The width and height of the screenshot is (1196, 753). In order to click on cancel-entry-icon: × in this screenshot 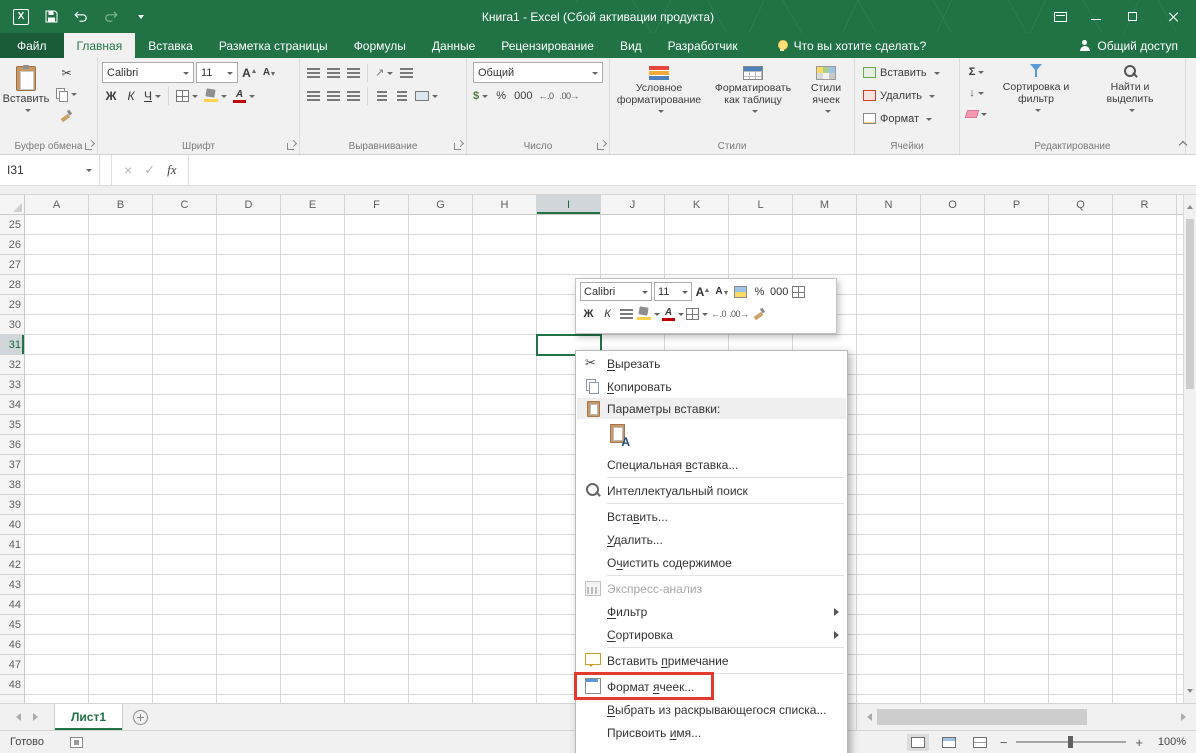, I will do `click(128, 170)`.